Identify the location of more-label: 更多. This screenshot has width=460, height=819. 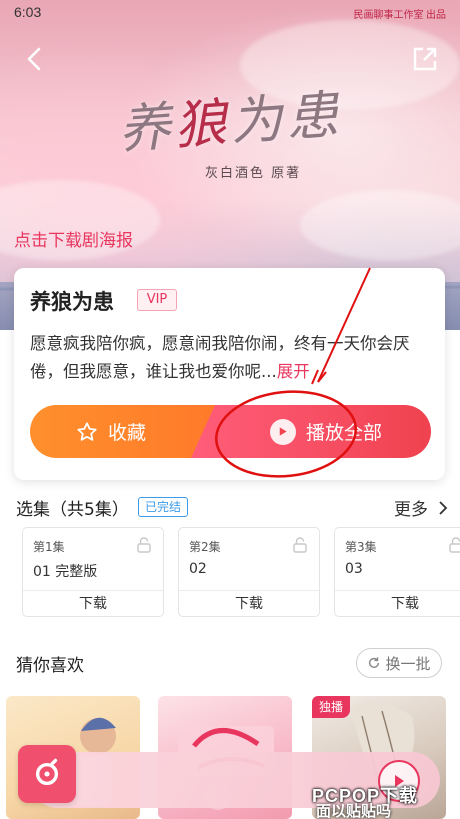
(411, 510).